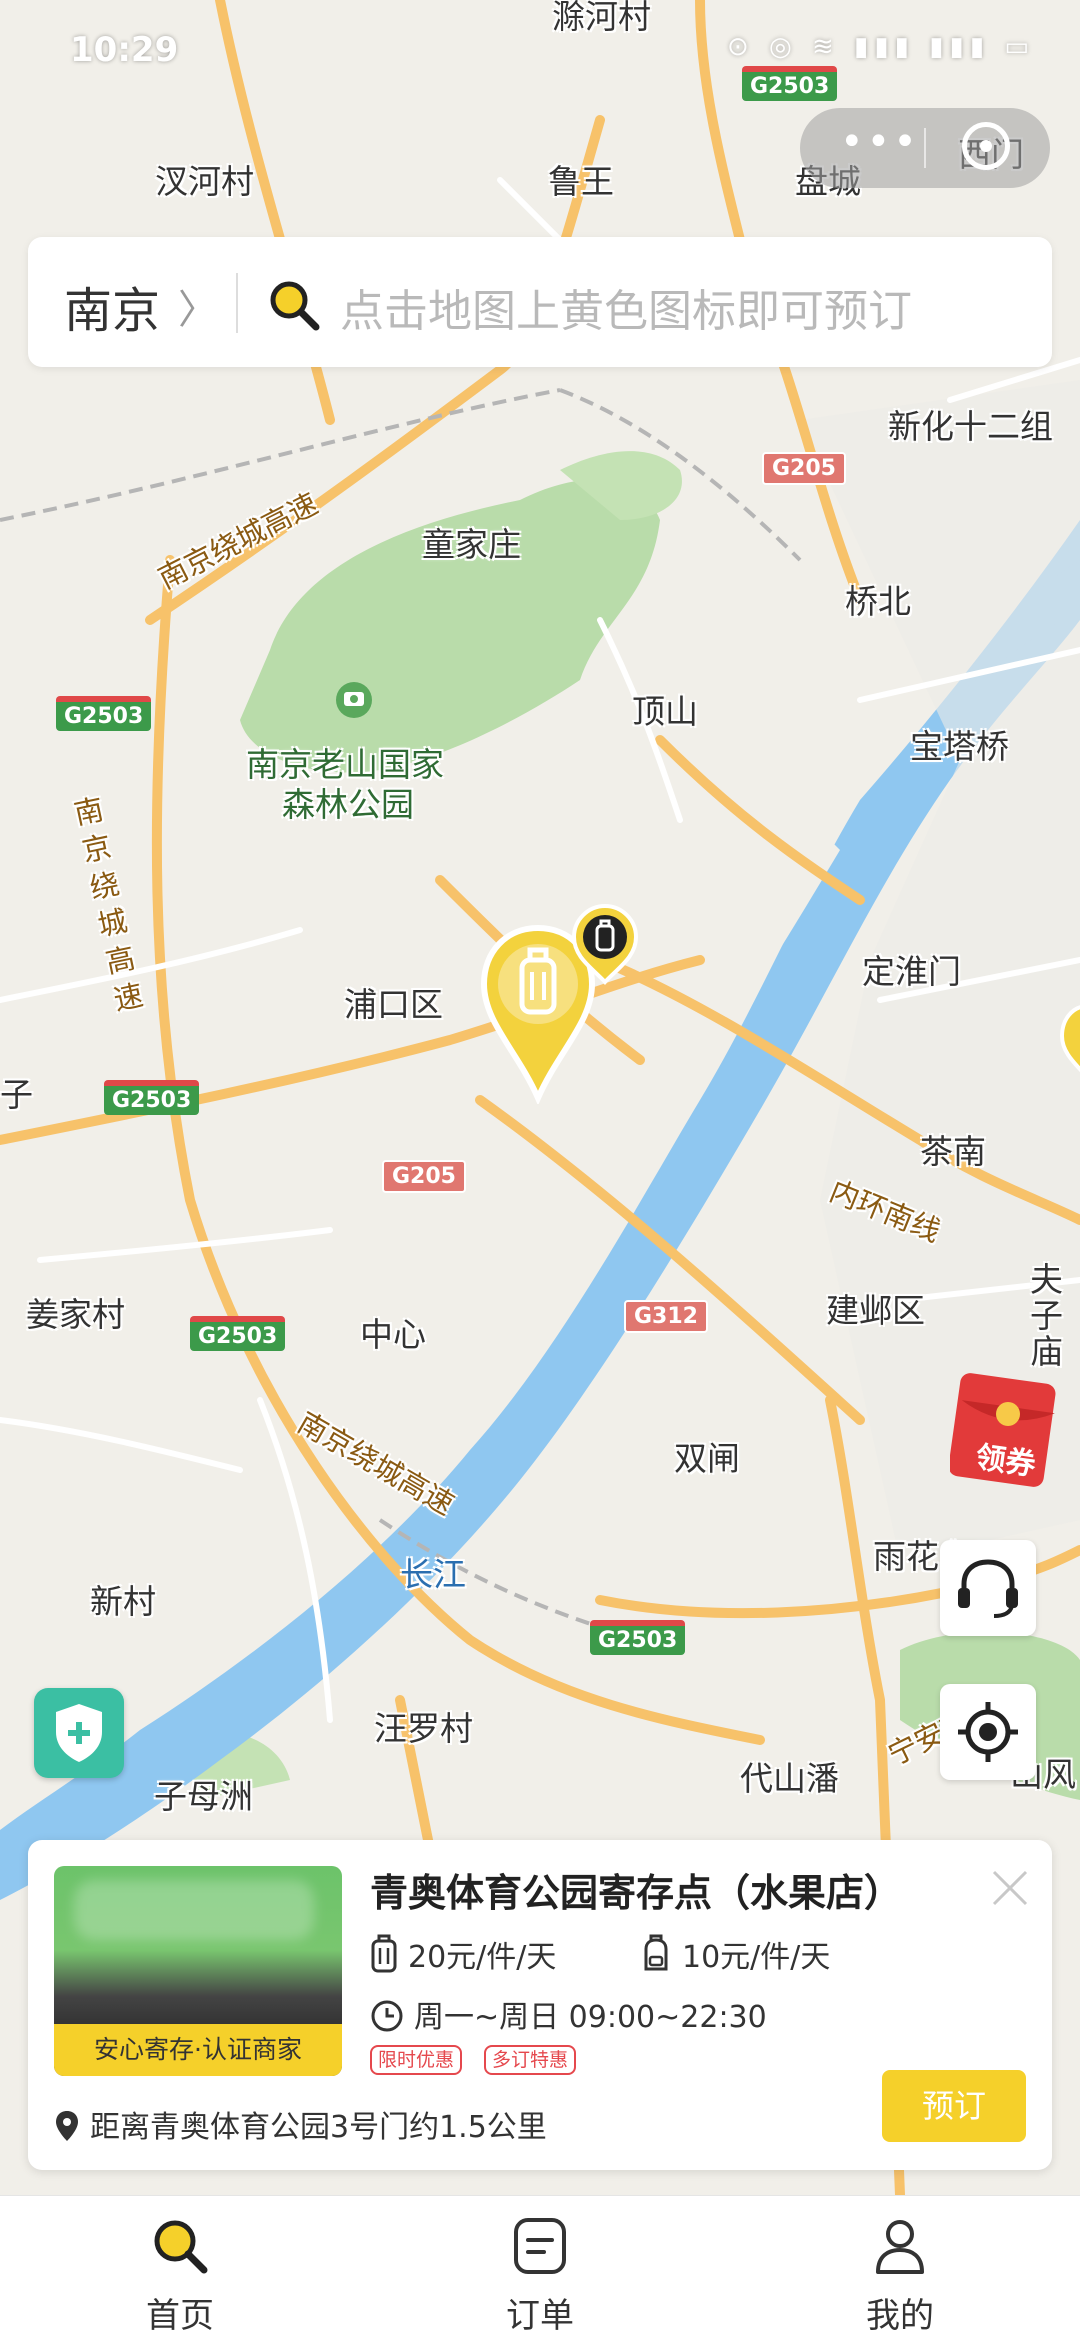 The height and width of the screenshot is (2341, 1080). What do you see at coordinates (1004, 1430) in the screenshot?
I see `coupon-button: 领券` at bounding box center [1004, 1430].